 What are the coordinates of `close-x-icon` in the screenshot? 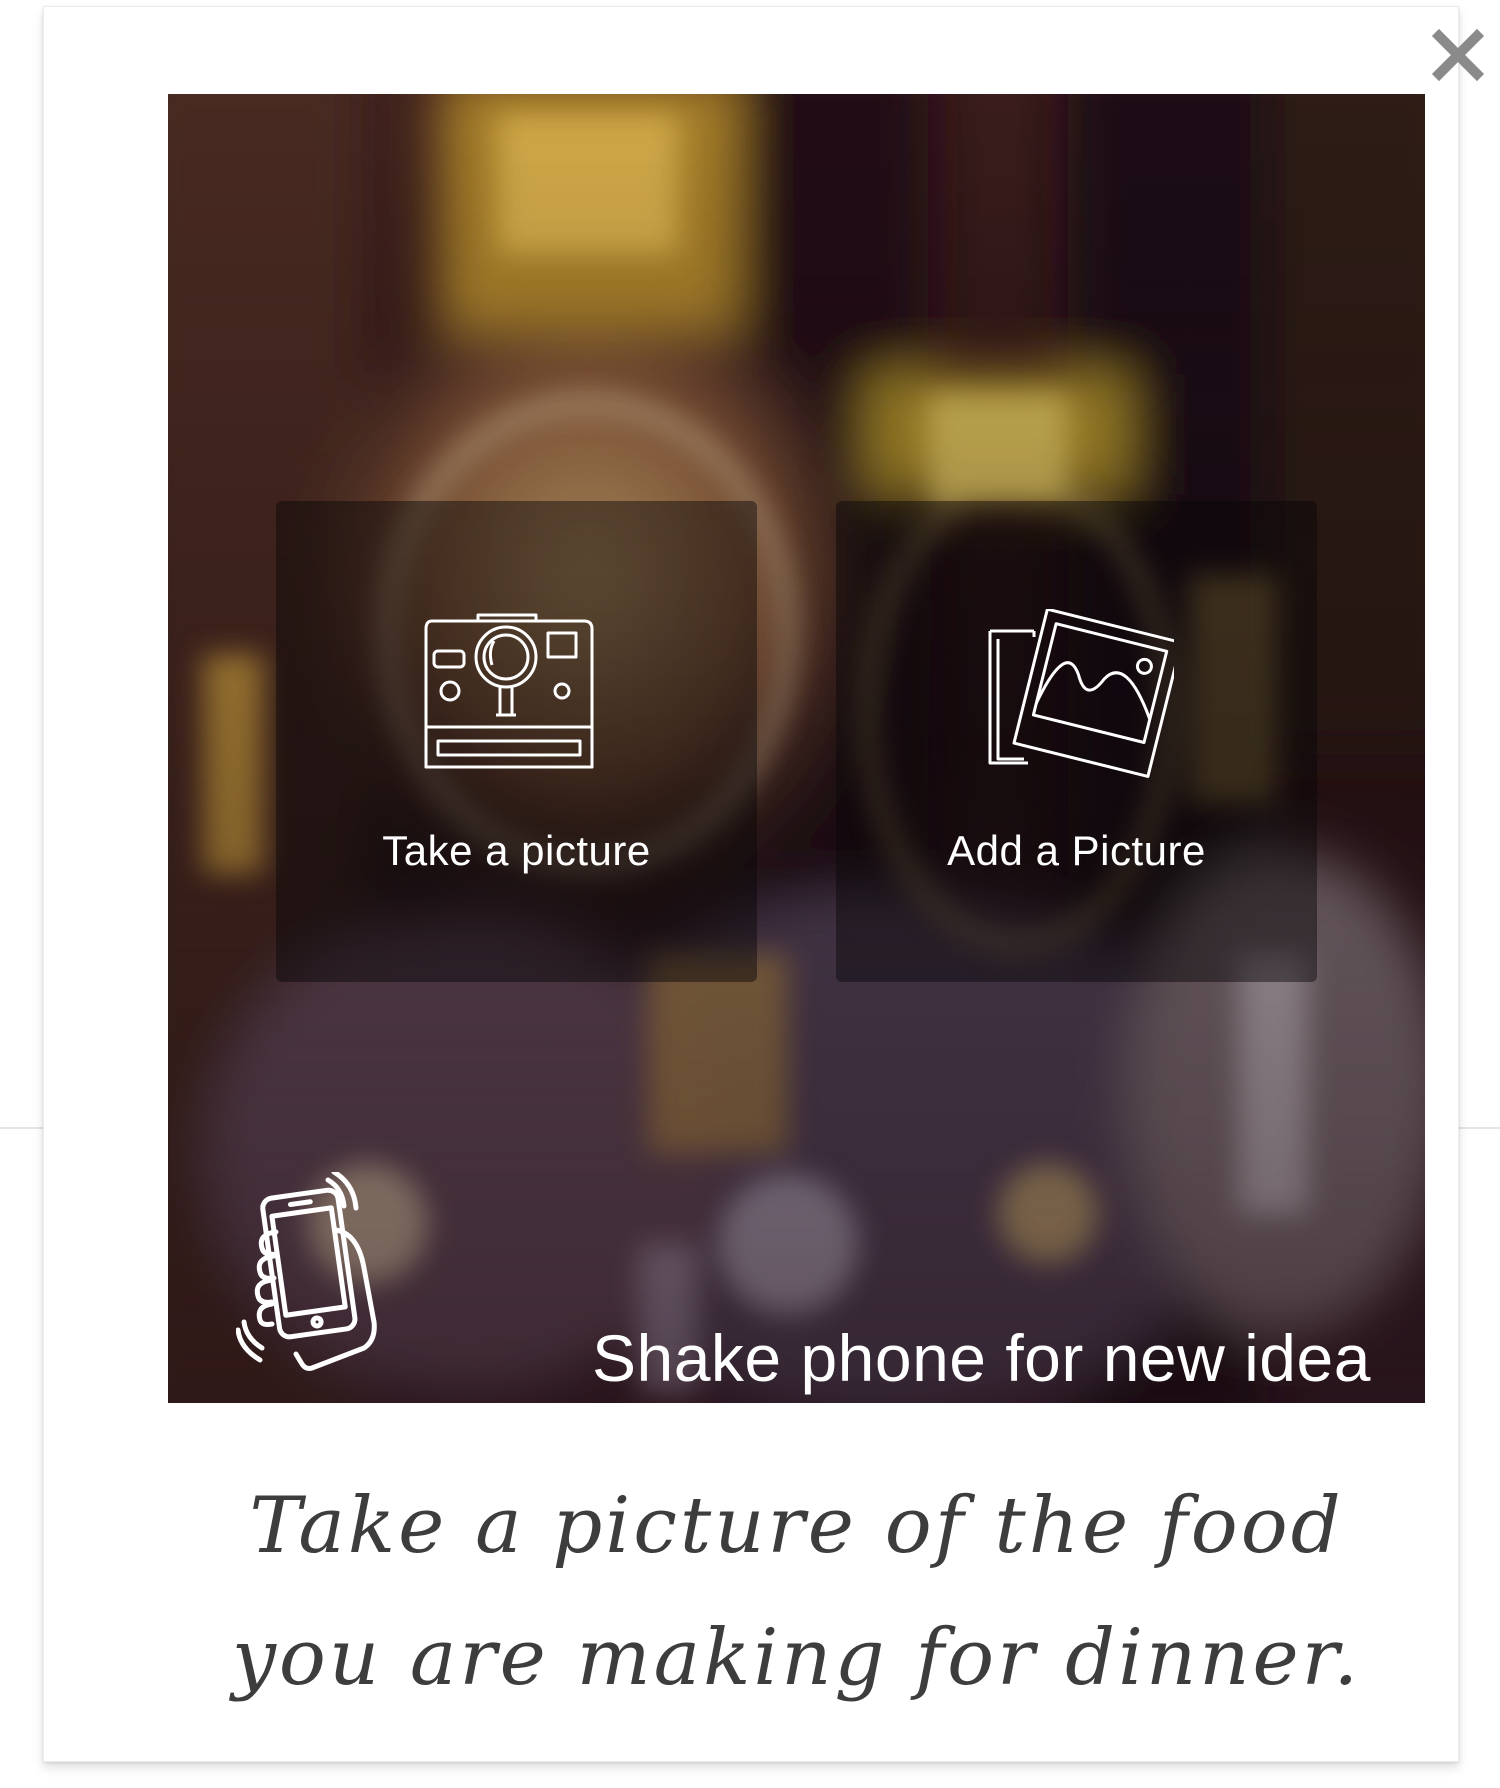 It's located at (1458, 55).